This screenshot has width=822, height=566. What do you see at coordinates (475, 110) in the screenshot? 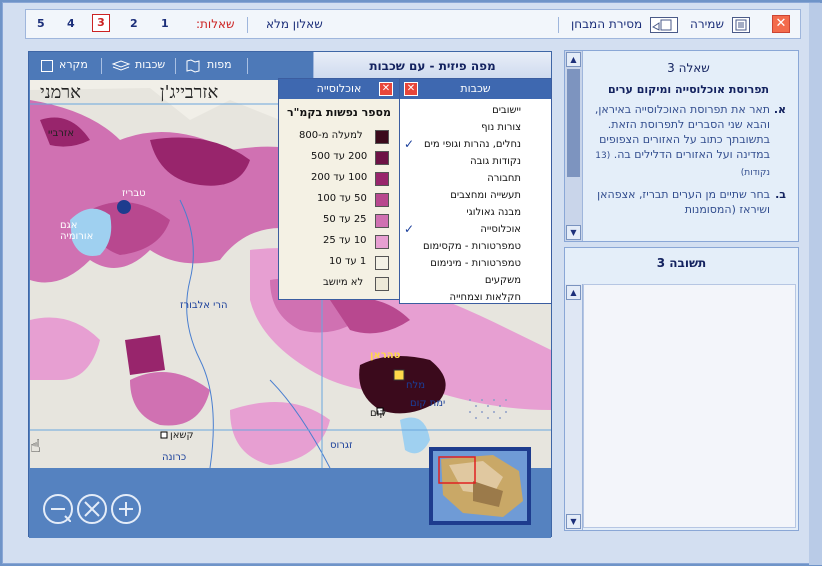
I see `layer-item-settlements: יישובים` at bounding box center [475, 110].